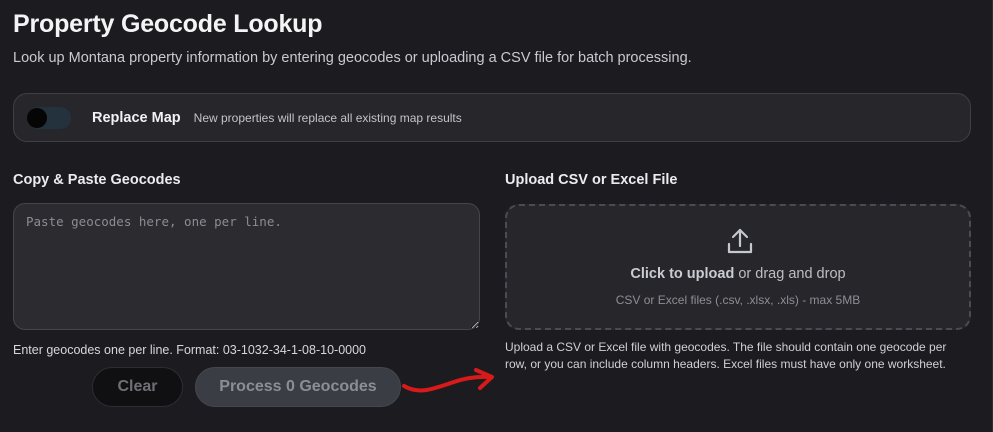  I want to click on replace-map-toggle, so click(49, 117).